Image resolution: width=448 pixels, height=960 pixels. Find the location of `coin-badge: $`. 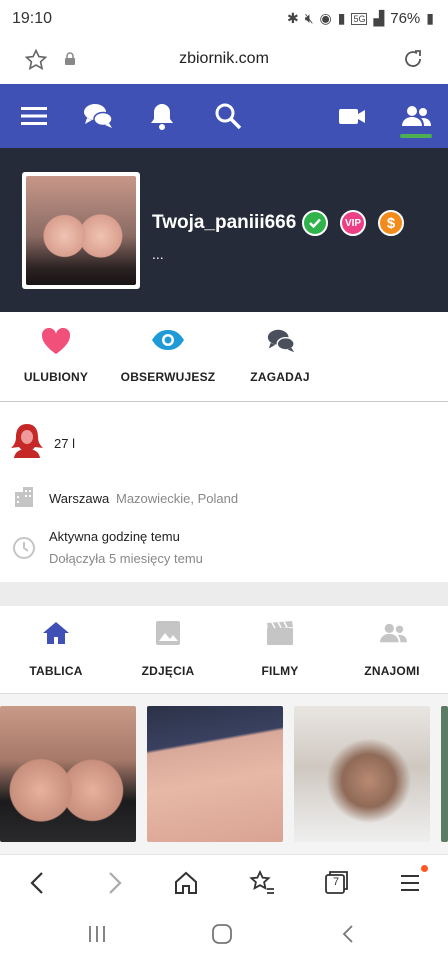

coin-badge: $ is located at coordinates (391, 223).